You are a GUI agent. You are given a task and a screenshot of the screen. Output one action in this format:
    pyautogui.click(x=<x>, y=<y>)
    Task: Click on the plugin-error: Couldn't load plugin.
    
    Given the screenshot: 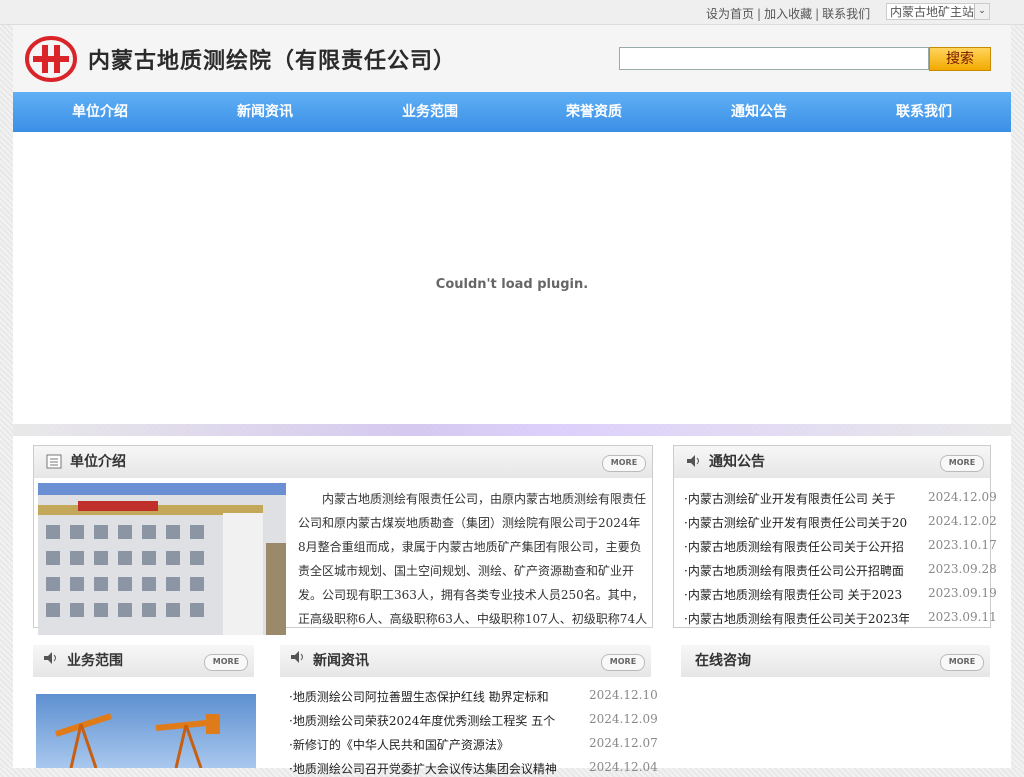 What is the action you would take?
    pyautogui.click(x=512, y=284)
    